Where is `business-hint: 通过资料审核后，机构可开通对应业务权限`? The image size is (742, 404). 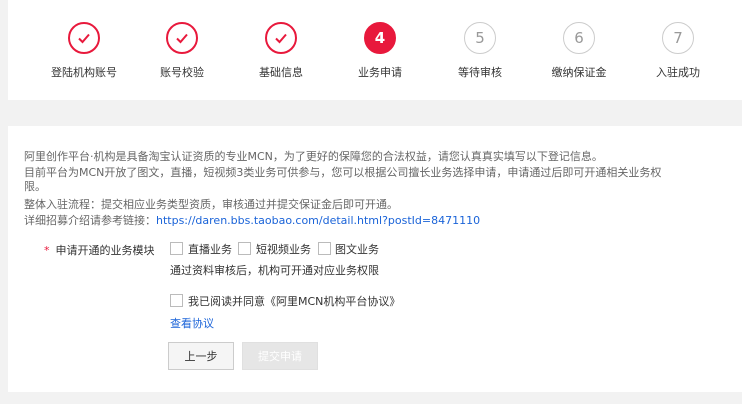
business-hint: 通过资料审核后，机构可开通对应业务权限 is located at coordinates (274, 270).